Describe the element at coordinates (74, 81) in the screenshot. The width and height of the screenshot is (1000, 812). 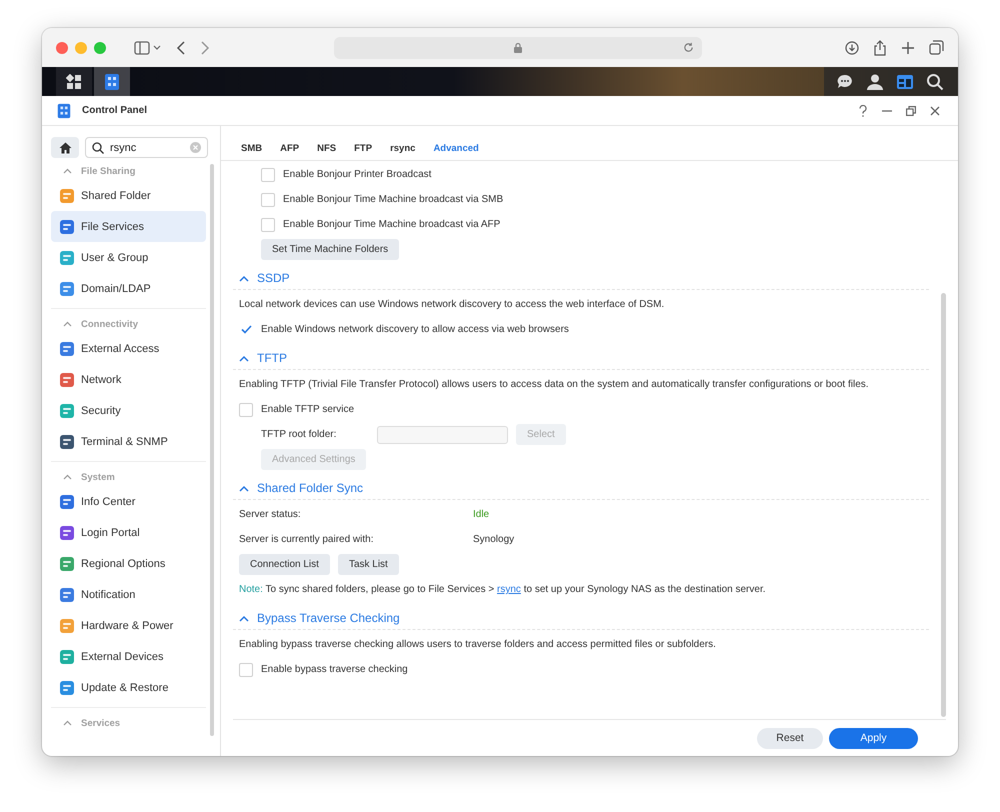
I see `main-menu-icon` at that location.